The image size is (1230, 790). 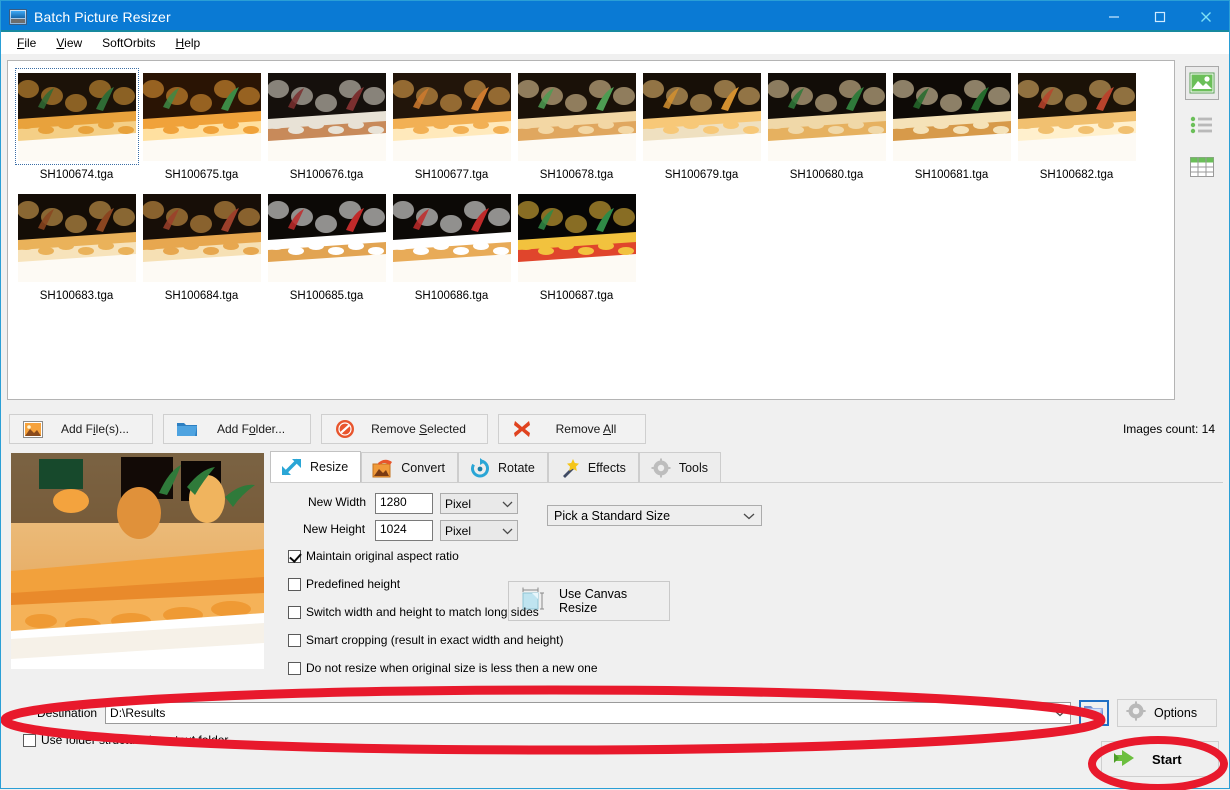 What do you see at coordinates (1167, 712) in the screenshot?
I see `options-button: Options` at bounding box center [1167, 712].